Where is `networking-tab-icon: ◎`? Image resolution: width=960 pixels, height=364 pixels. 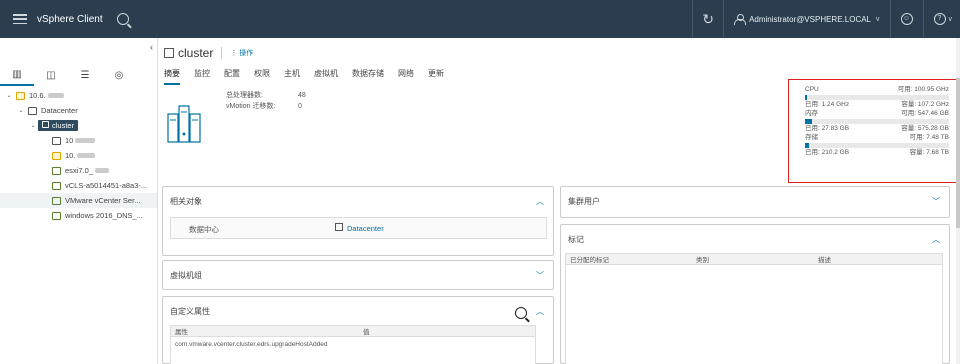 networking-tab-icon: ◎ is located at coordinates (119, 75).